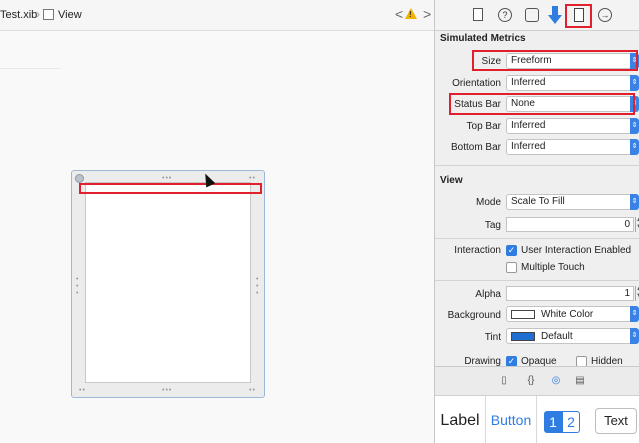 The image size is (639, 443). Describe the element at coordinates (555, 60) in the screenshot. I see `size-highlight` at that location.